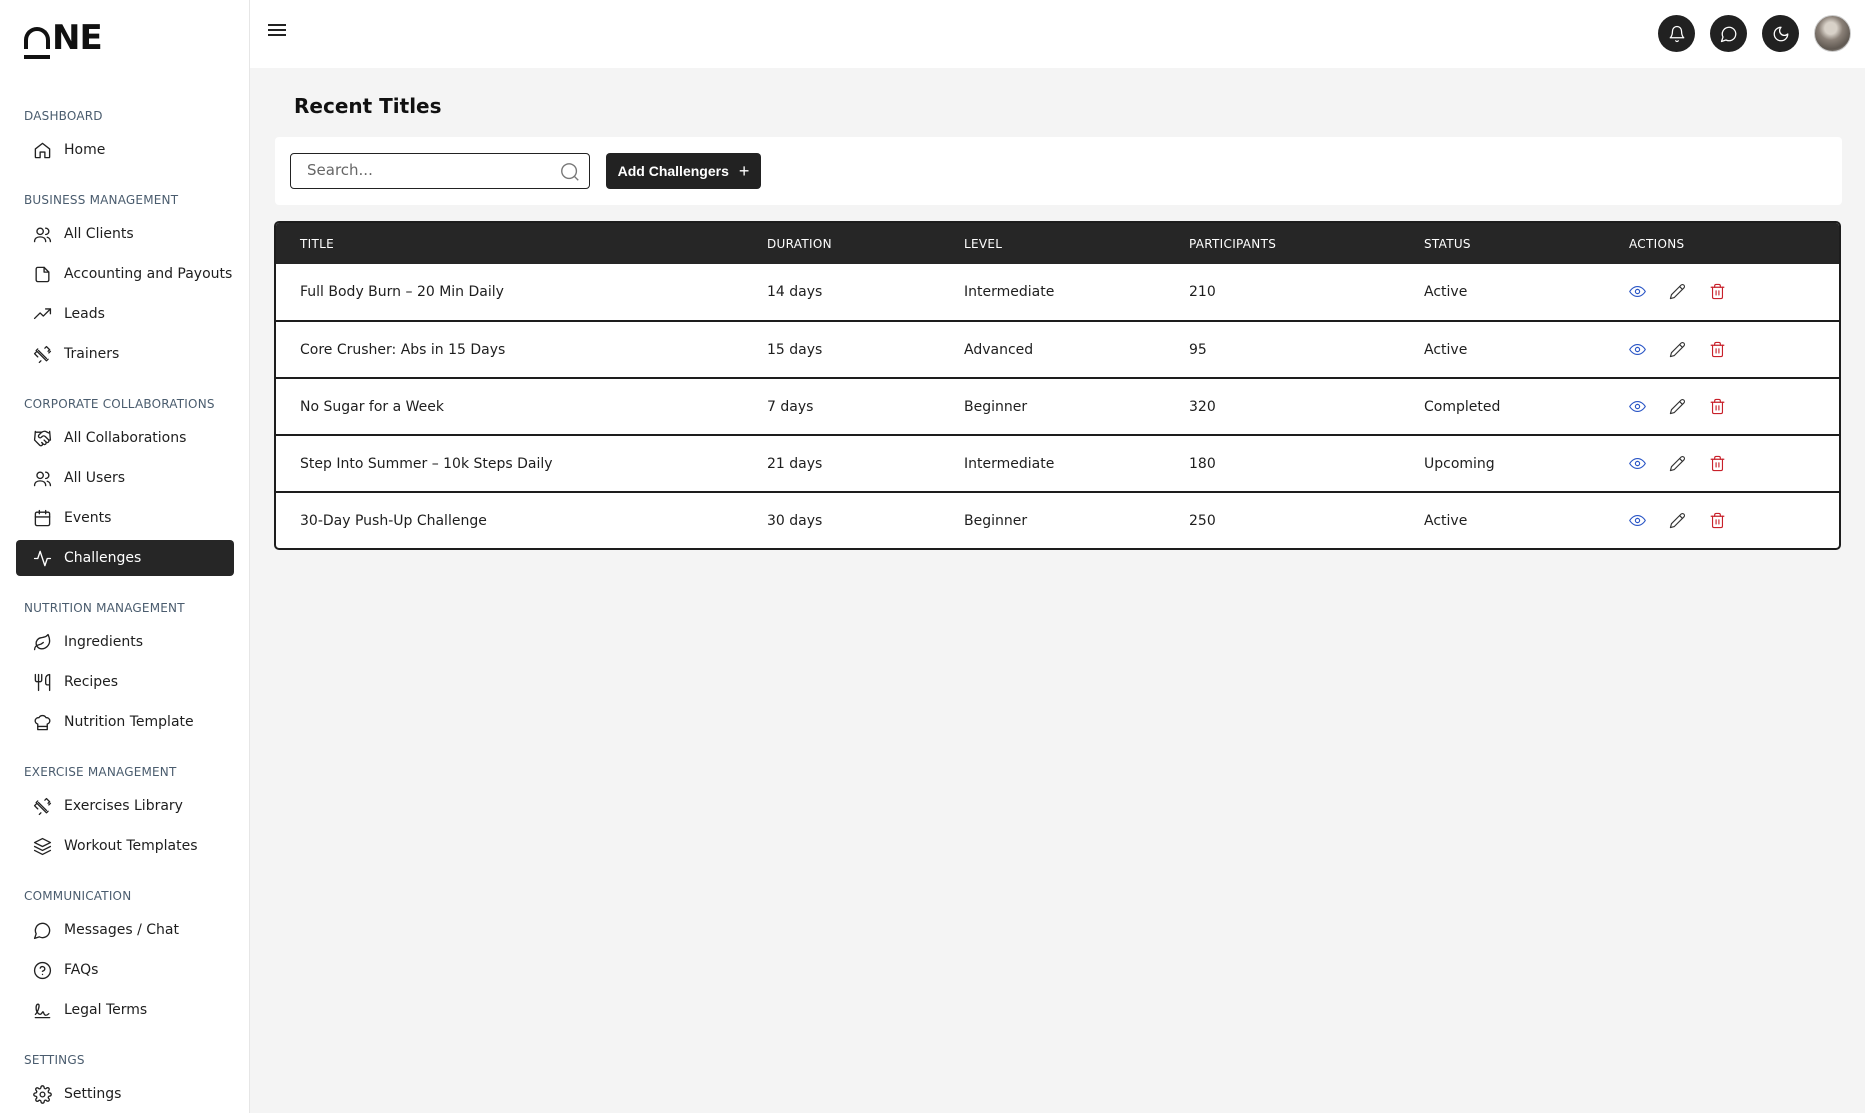  I want to click on sidebar-section-business-management: BUSINESS MANAGEMENT, so click(101, 200).